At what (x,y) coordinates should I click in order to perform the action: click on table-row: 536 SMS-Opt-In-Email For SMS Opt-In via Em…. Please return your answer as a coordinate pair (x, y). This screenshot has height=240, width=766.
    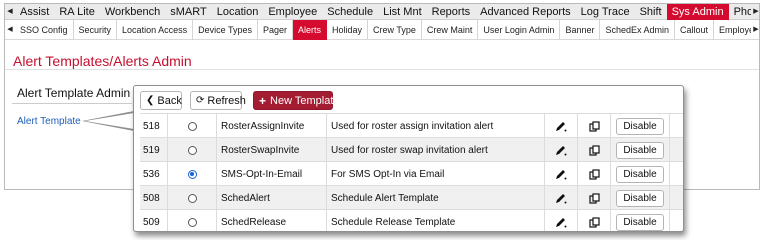
    Looking at the image, I should click on (411, 173).